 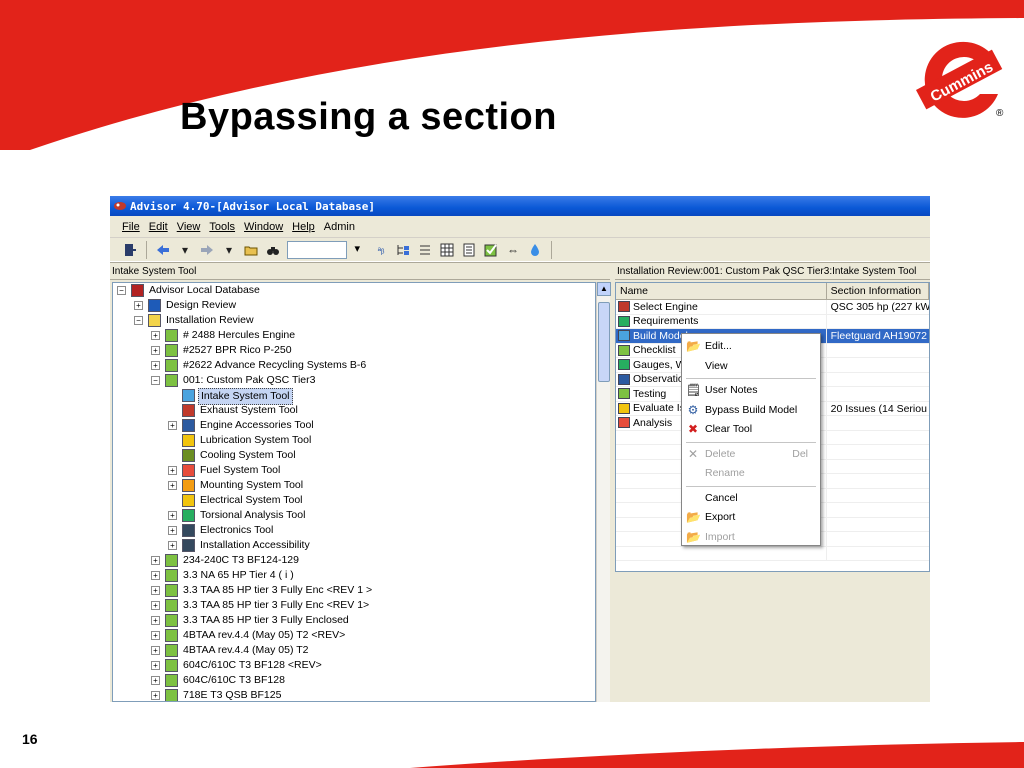 What do you see at coordinates (354, 515) in the screenshot?
I see `tree-item: + Torsional Analysis Tool` at bounding box center [354, 515].